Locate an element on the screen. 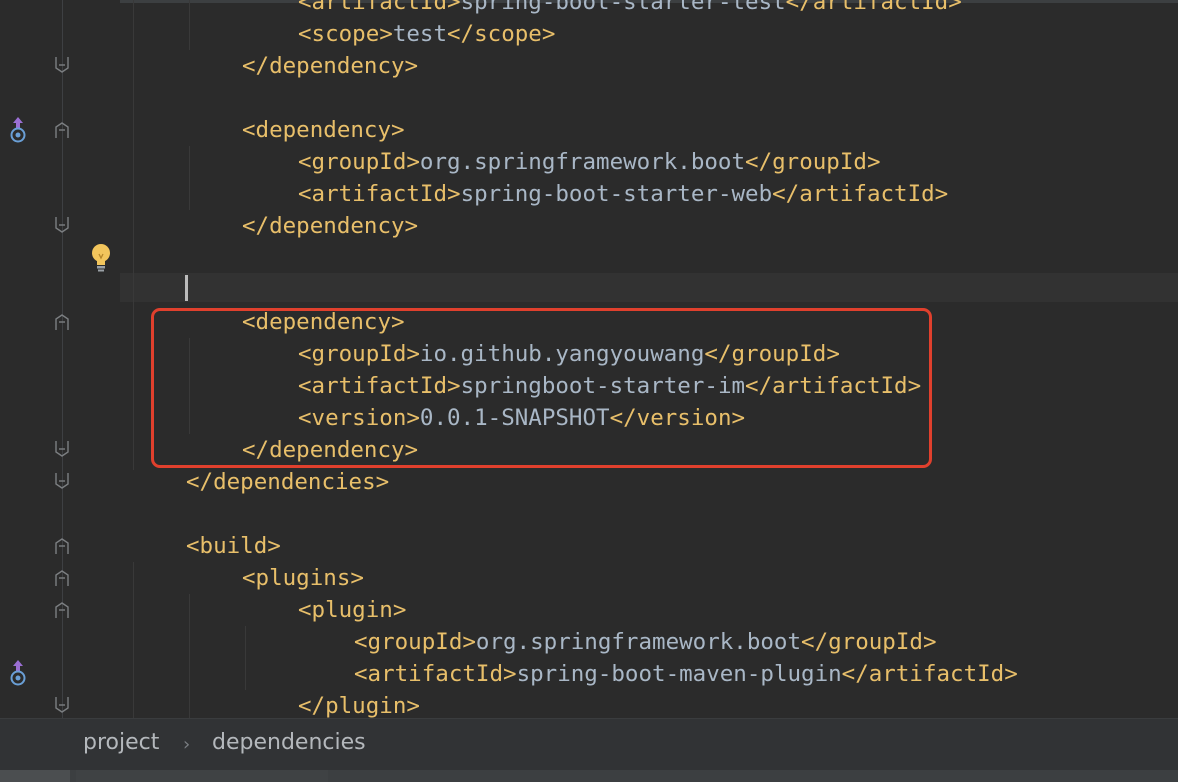  code-line: <plugin> is located at coordinates (352, 610).